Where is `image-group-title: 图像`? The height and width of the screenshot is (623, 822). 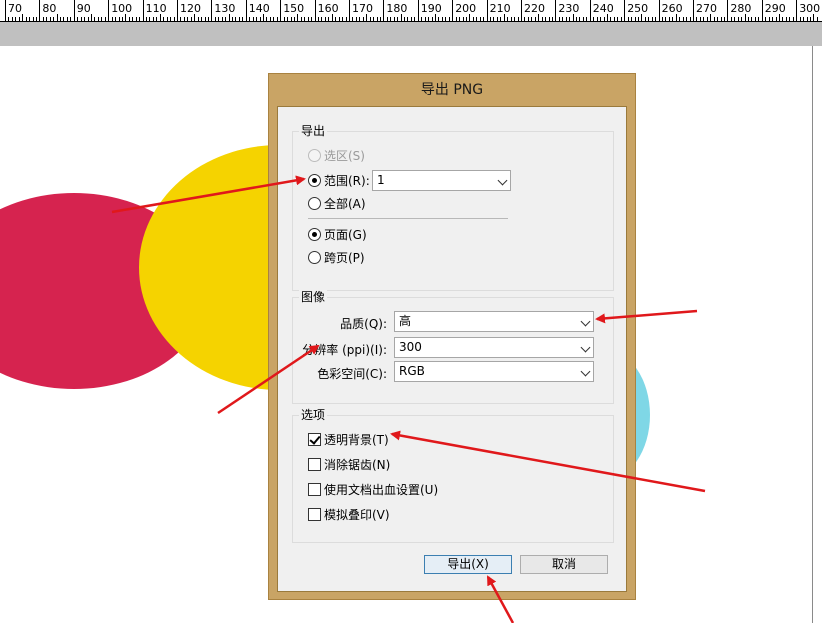 image-group-title: 图像 is located at coordinates (313, 297).